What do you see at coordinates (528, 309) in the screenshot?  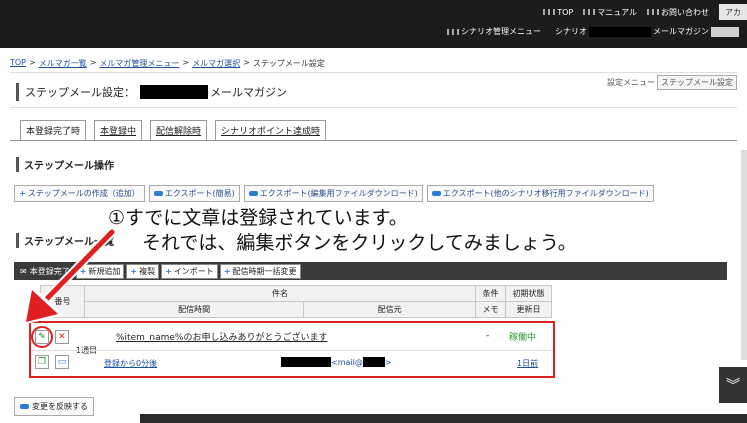 I see `col-updated-header: 更新日` at bounding box center [528, 309].